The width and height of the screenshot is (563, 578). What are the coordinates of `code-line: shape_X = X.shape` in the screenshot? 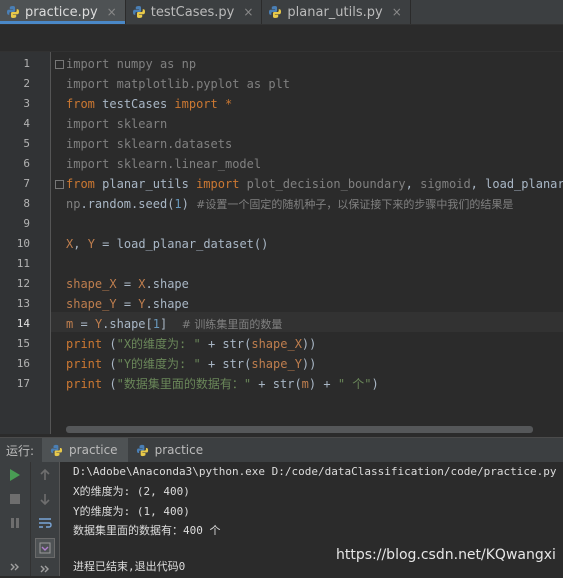 It's located at (127, 284).